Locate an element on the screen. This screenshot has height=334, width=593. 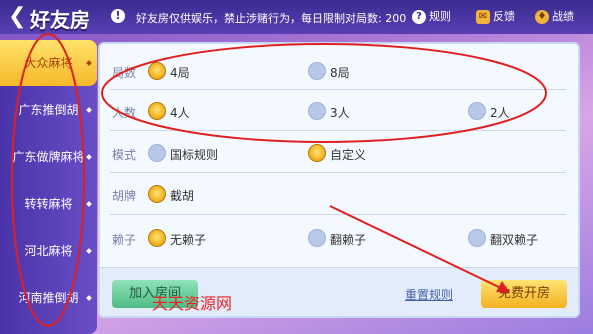
record-icon: ♦ is located at coordinates (542, 17).